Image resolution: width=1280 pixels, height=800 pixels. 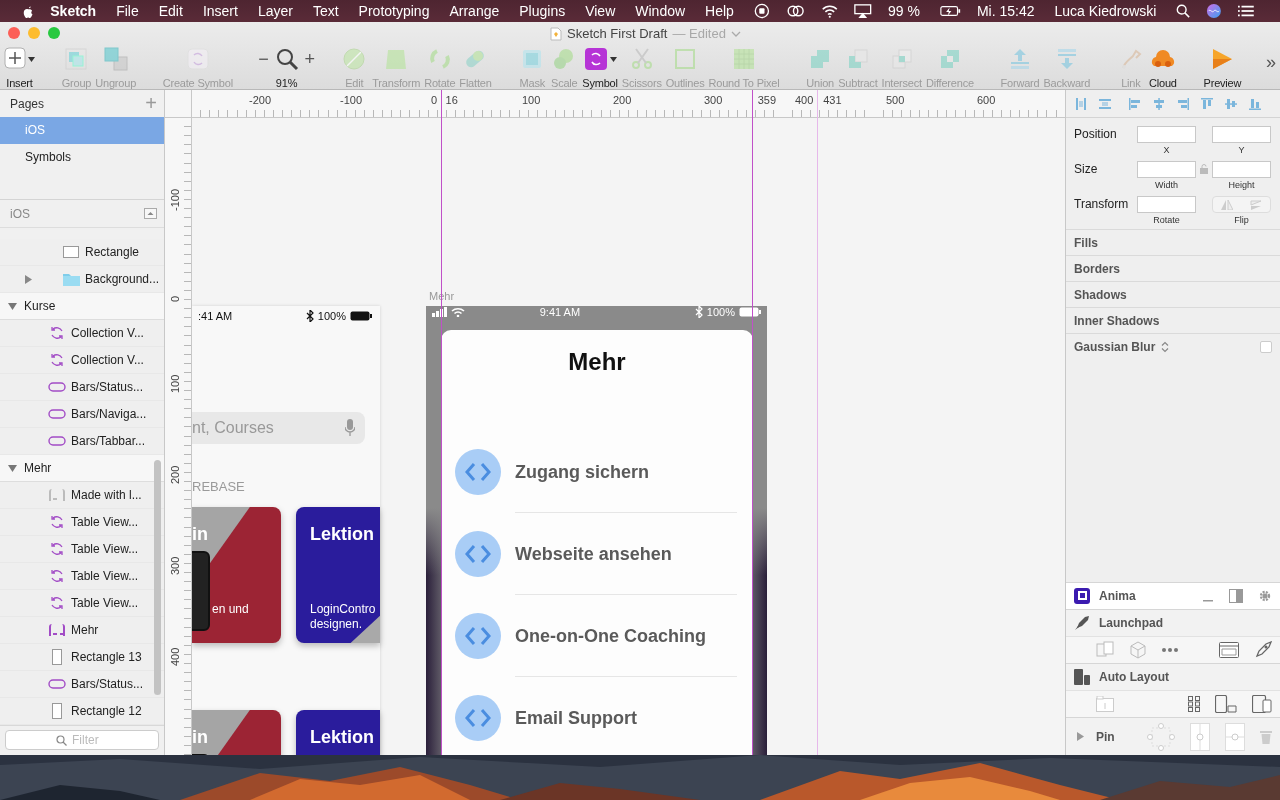 I want to click on browser-window-icon, so click(x=1229, y=650).